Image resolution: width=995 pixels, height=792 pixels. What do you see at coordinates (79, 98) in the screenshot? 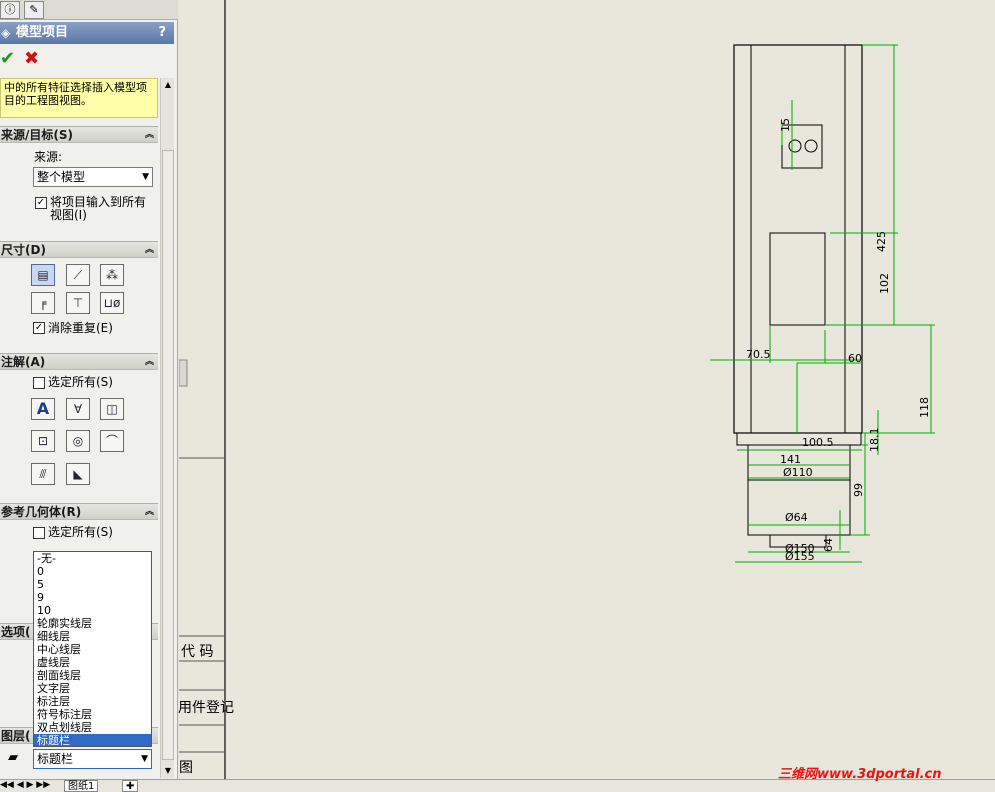
I see `message-box: 中的所有特征选择插入模型项目的工程图视图。` at bounding box center [79, 98].